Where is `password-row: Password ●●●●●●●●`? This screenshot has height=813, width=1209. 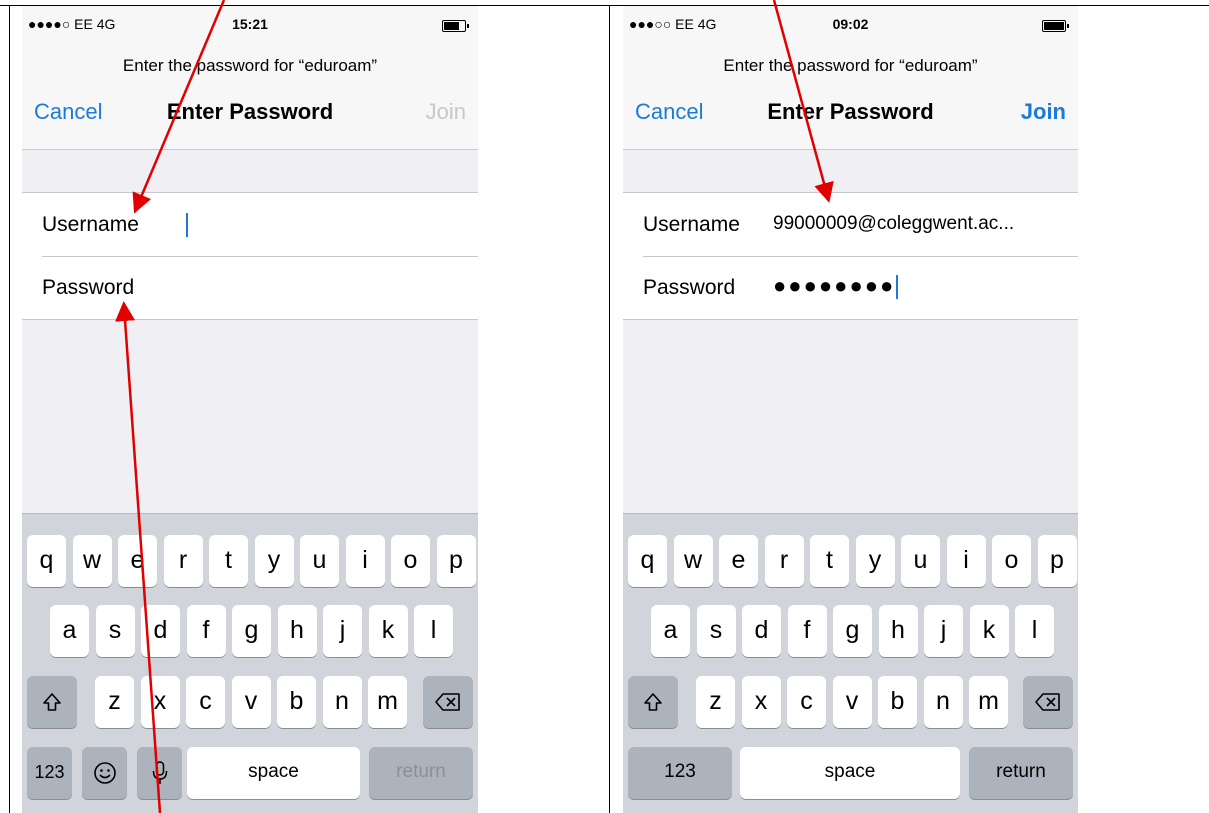
password-row: Password ●●●●●●●● is located at coordinates (850, 287).